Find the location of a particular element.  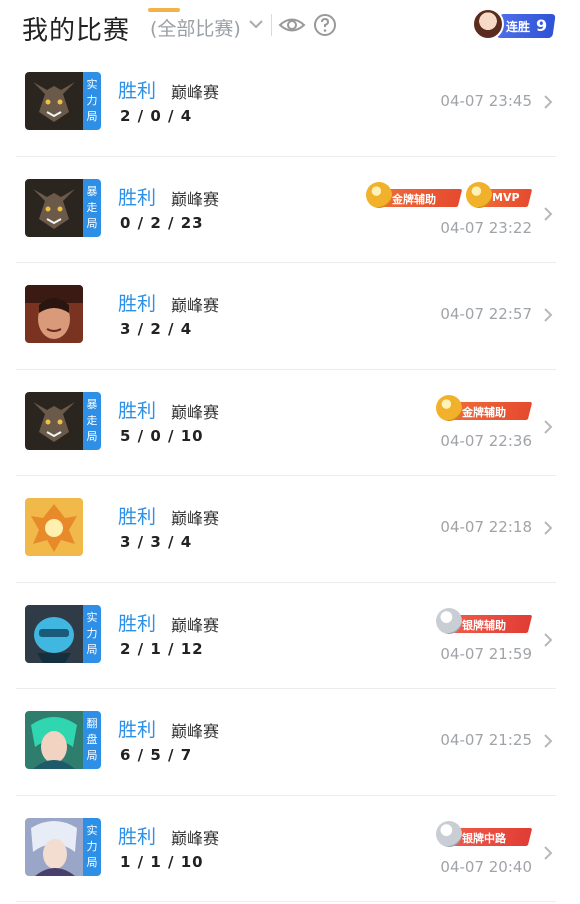

match-row: 胜利 巅峰赛 3 / 3 / 4 04-07 22:18 is located at coordinates (286, 529).